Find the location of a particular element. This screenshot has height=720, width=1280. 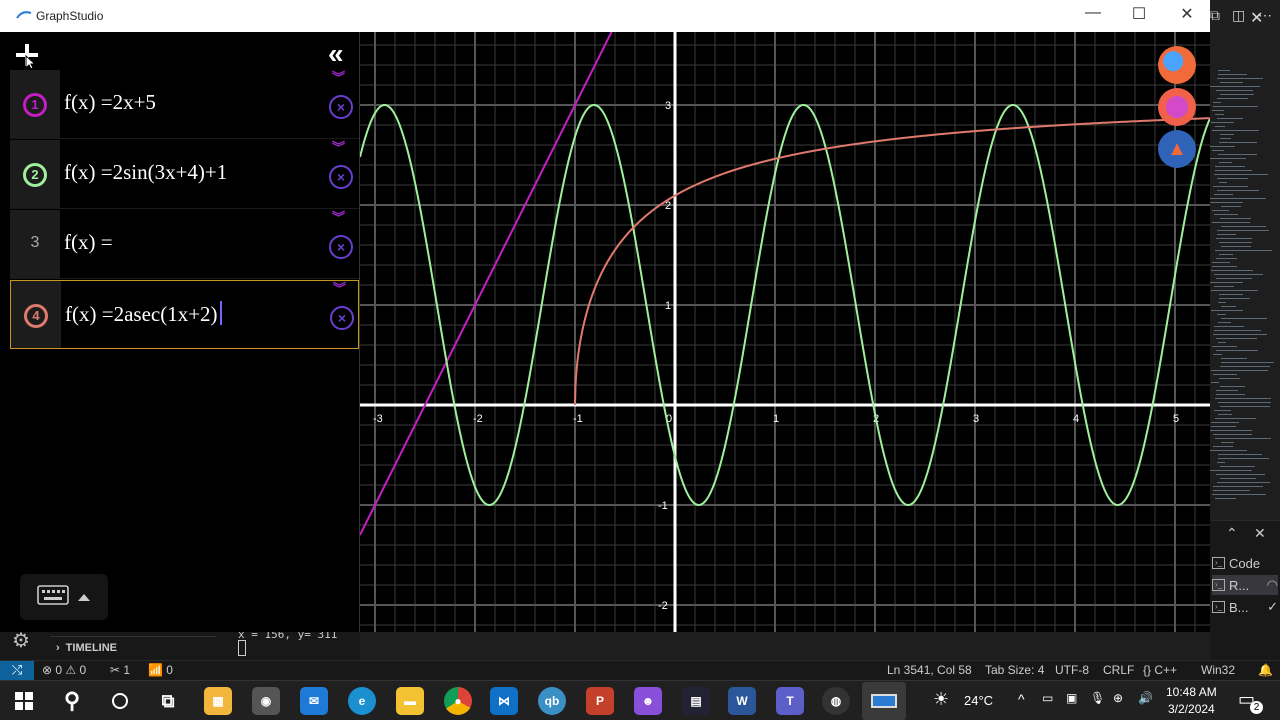

language-mode: {} C++ is located at coordinates (1160, 670).